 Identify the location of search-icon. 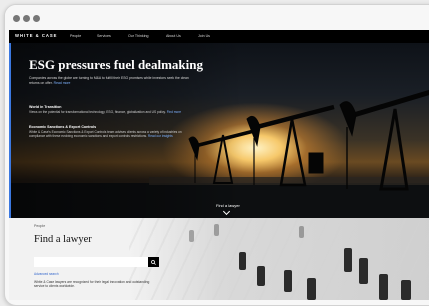
(153, 262).